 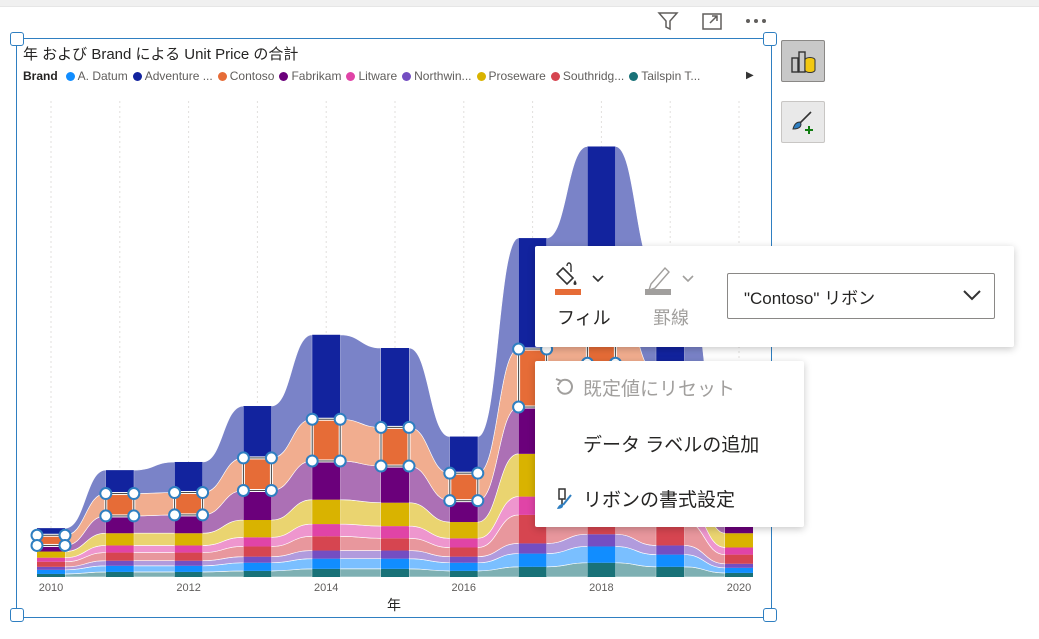 What do you see at coordinates (770, 39) in the screenshot?
I see `resize-handle-top-right` at bounding box center [770, 39].